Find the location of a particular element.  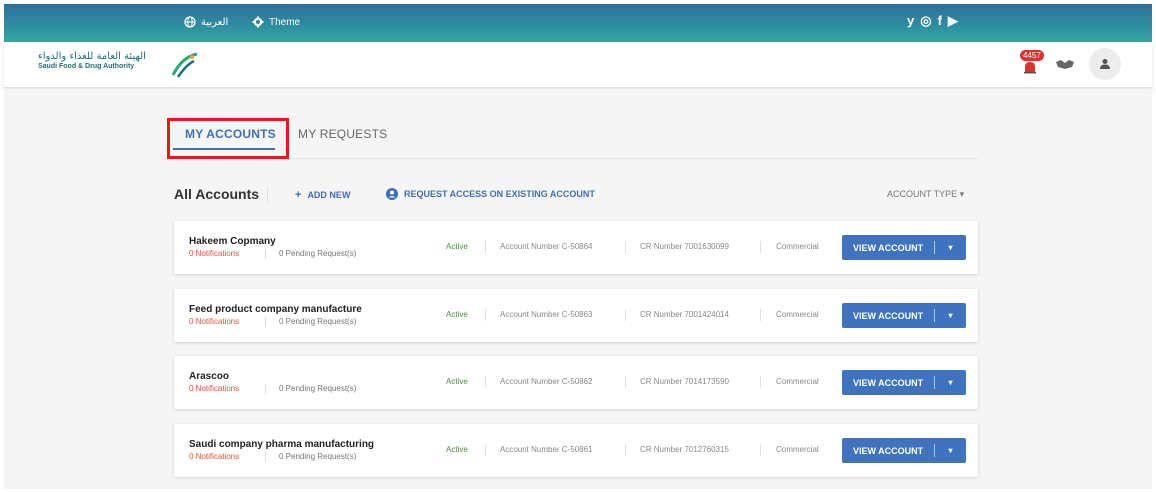

language-switch: العربية is located at coordinates (206, 22).